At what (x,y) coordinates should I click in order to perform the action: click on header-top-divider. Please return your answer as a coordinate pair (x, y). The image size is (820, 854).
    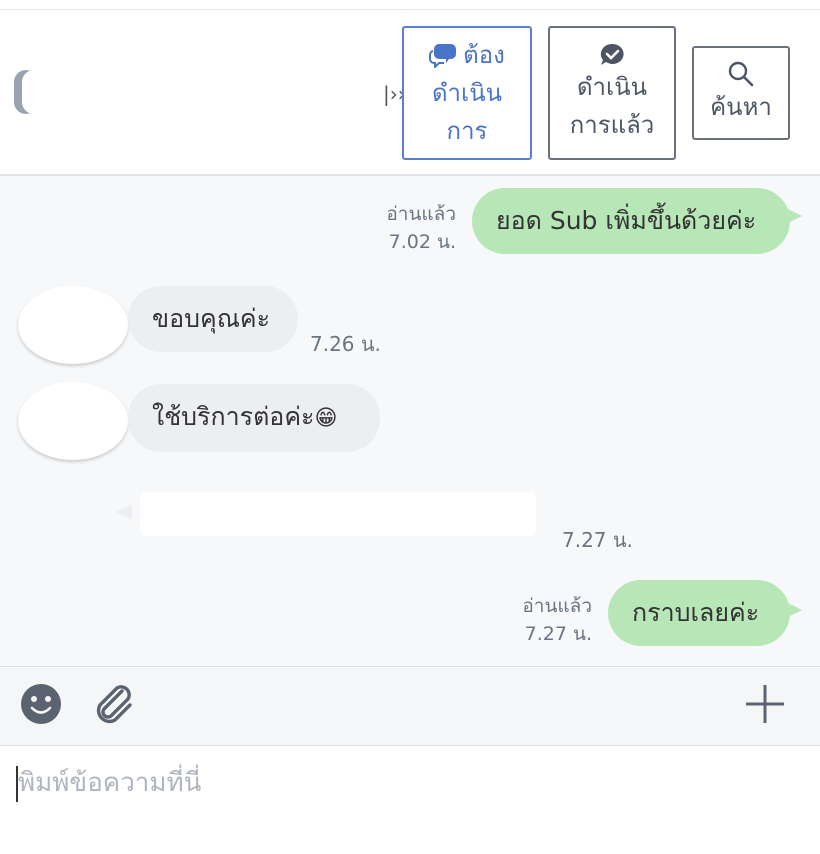
    Looking at the image, I should click on (410, 9).